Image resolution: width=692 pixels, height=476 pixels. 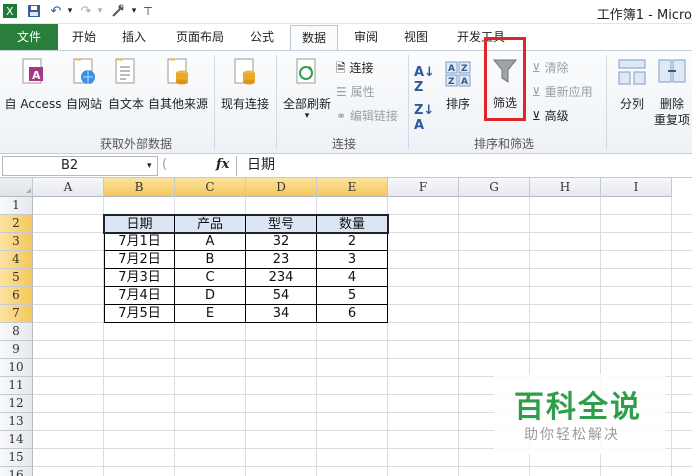 What do you see at coordinates (139, 260) in the screenshot?
I see `table-cell: 7月2日` at bounding box center [139, 260].